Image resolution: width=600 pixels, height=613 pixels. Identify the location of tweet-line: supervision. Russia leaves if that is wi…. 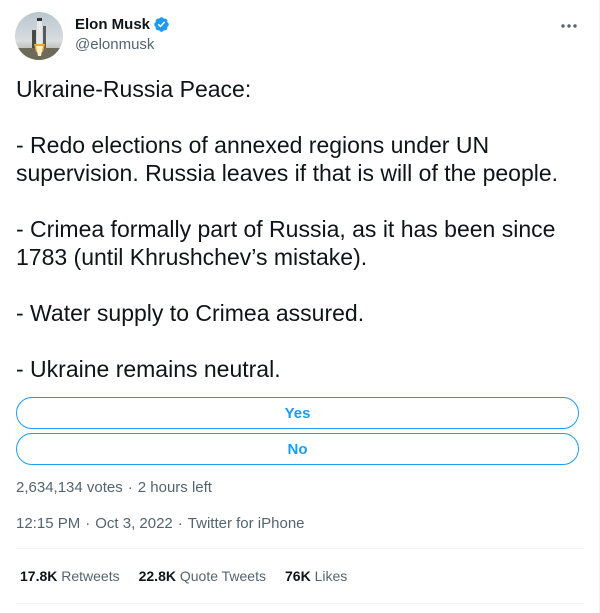
(287, 173).